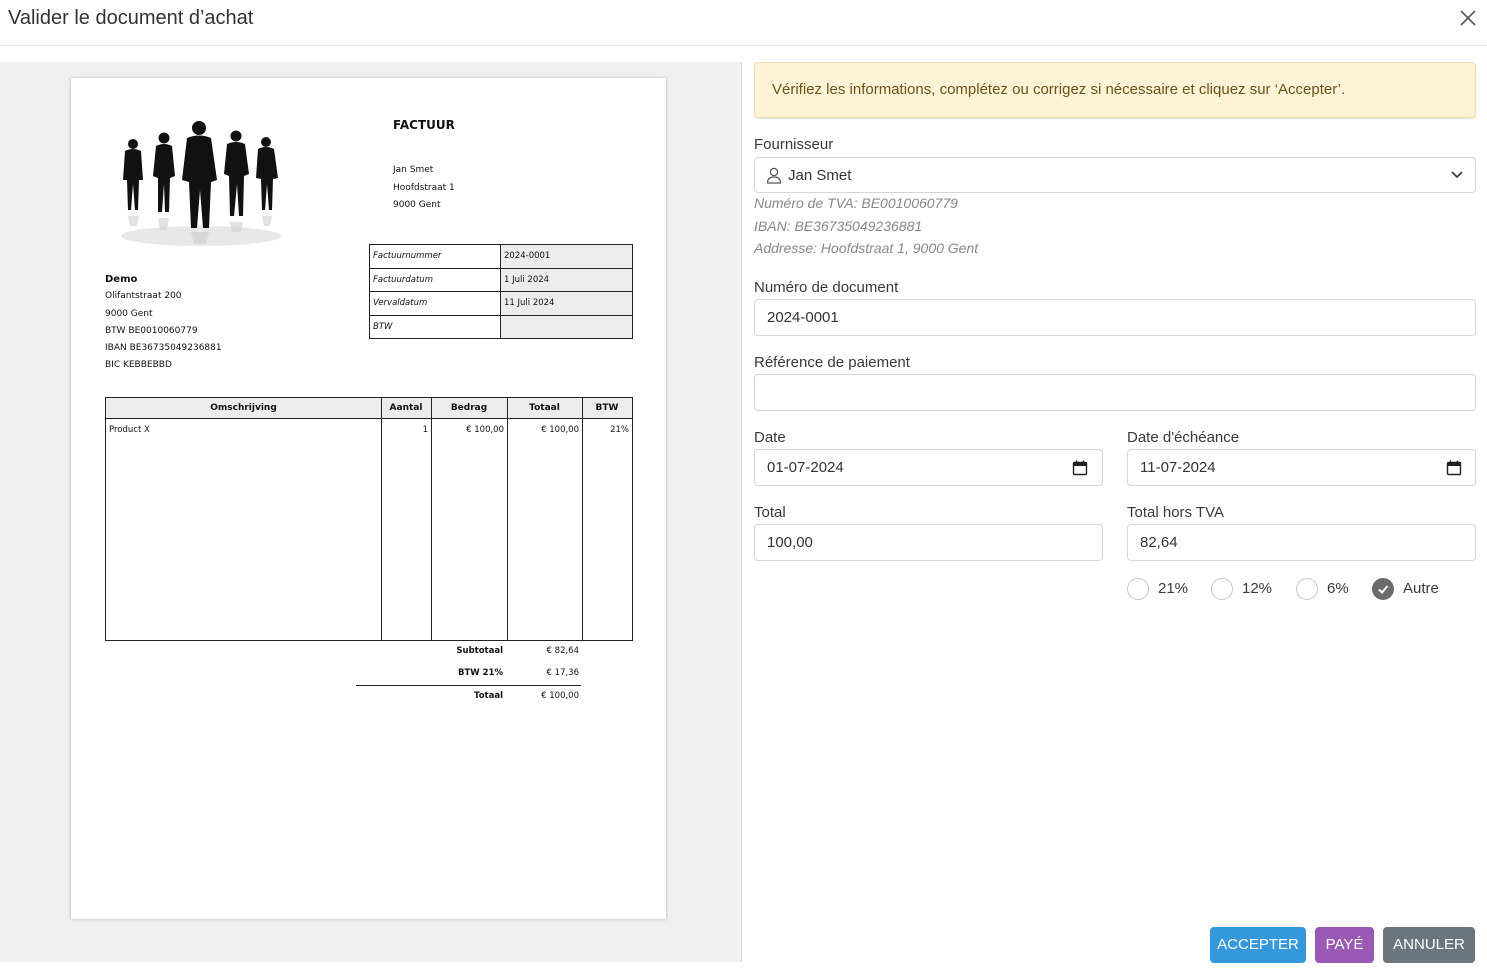 Image resolution: width=1487 pixels, height=973 pixels. I want to click on invoice-supplier-address: Jan Smet Hoofdstraat 1 9000 Gent, so click(424, 188).